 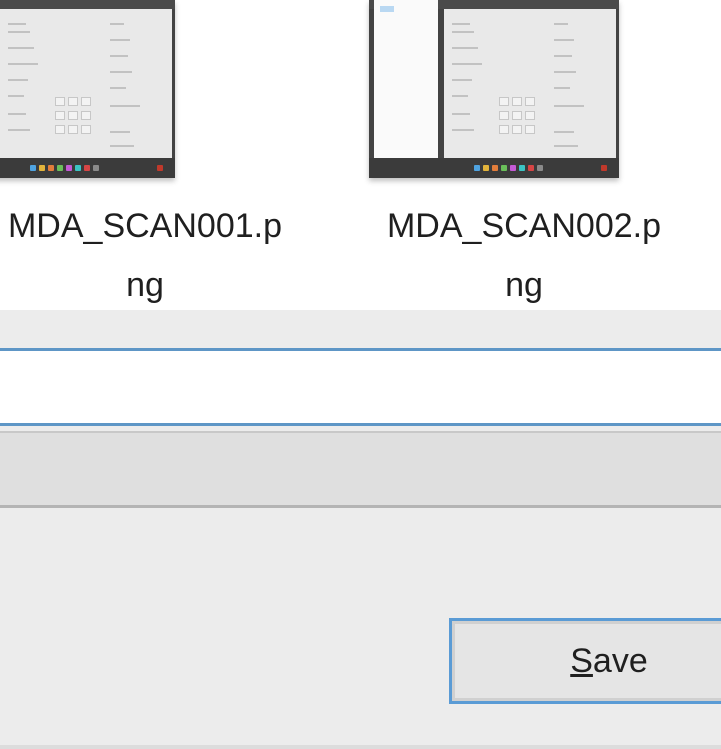 I want to click on save-button-label: ave, so click(x=620, y=660).